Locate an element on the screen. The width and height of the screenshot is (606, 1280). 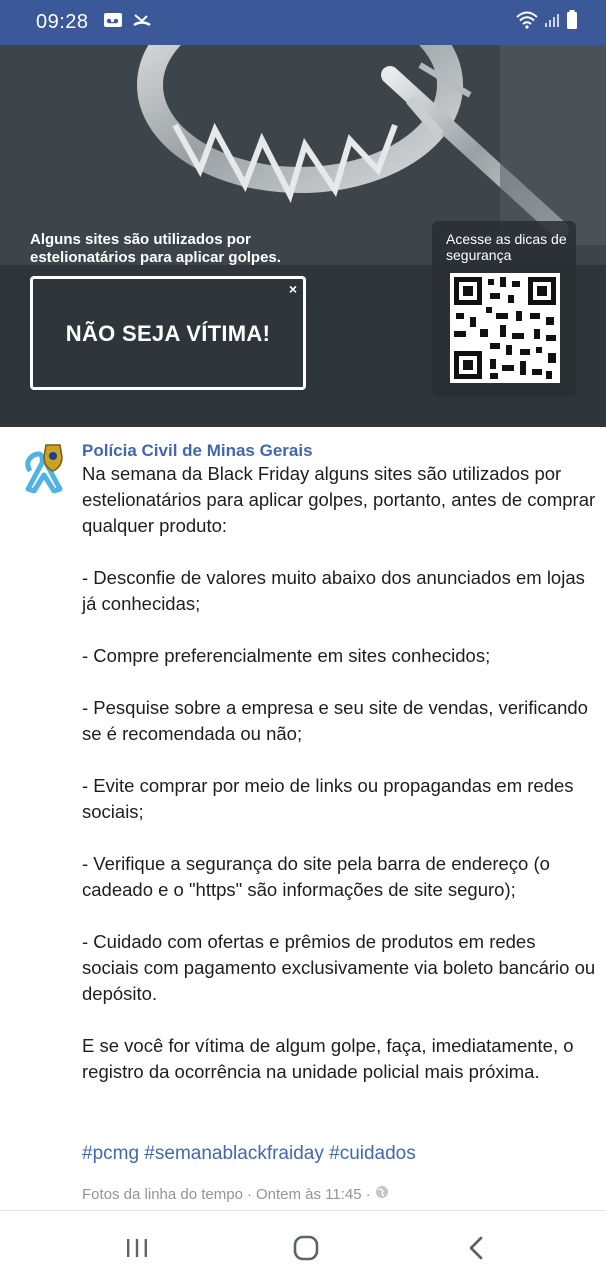
cta-box: × NÃO SEJA VÍTIMA! is located at coordinates (168, 333).